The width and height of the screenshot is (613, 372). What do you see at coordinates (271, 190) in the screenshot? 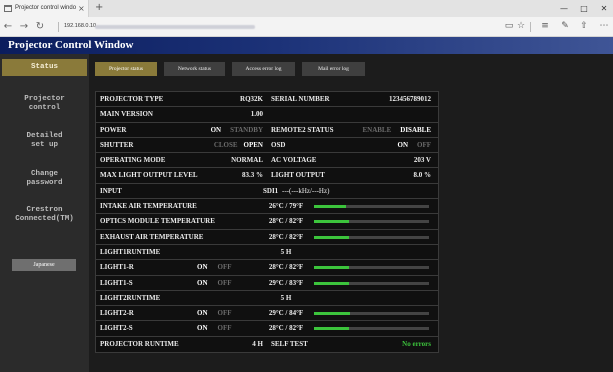
I see `input-value: SDI1` at bounding box center [271, 190].